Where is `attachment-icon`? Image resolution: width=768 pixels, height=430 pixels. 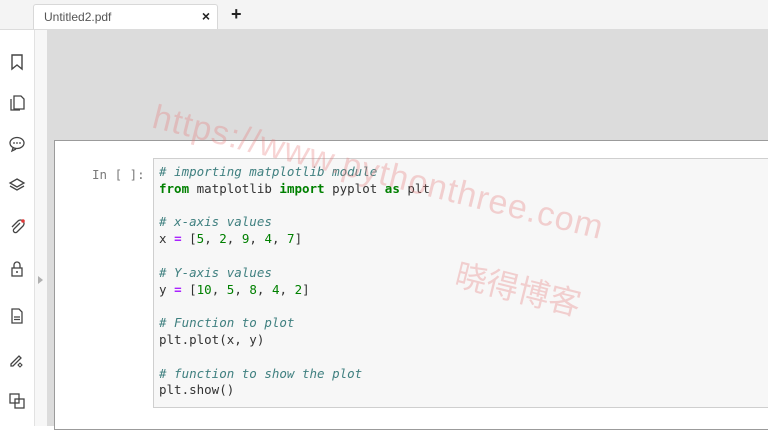 attachment-icon is located at coordinates (17, 227).